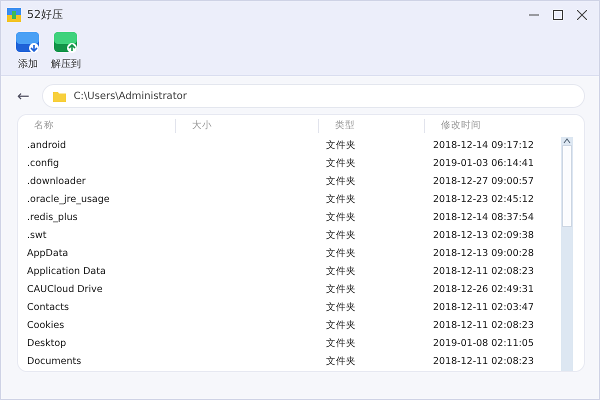 The height and width of the screenshot is (400, 600). I want to click on close-icon, so click(582, 15).